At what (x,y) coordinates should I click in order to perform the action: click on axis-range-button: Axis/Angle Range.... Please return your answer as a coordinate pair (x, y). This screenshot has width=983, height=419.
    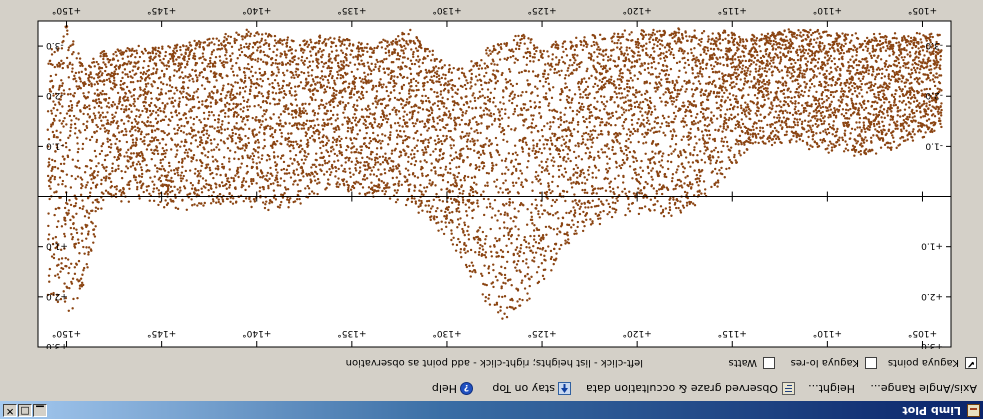
    Looking at the image, I should click on (923, 388).